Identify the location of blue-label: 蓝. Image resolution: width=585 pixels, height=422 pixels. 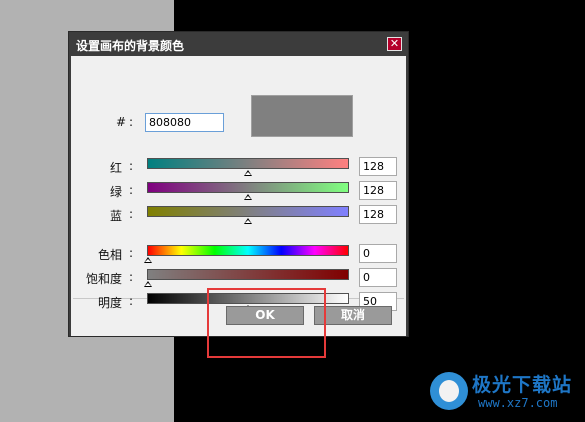
(116, 216).